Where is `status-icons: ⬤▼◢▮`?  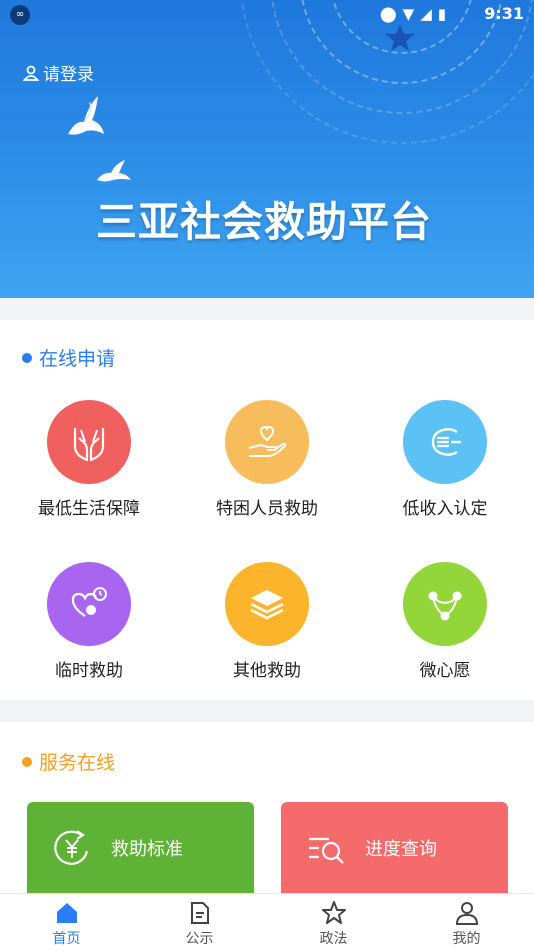
status-icons: ⬤▼◢▮ is located at coordinates (416, 14).